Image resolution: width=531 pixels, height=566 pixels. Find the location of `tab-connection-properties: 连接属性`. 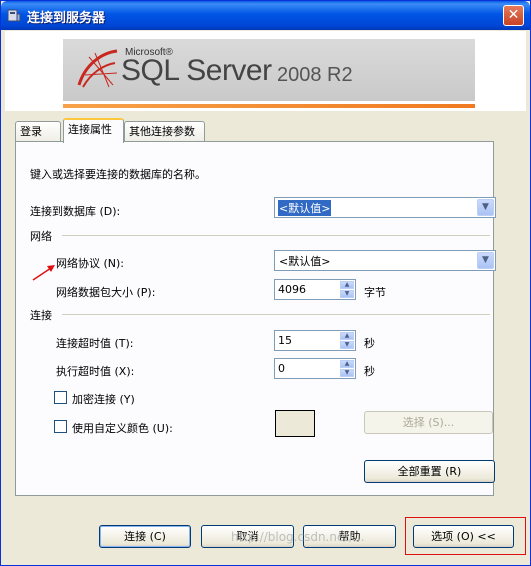

tab-connection-properties: 连接属性 is located at coordinates (93, 130).